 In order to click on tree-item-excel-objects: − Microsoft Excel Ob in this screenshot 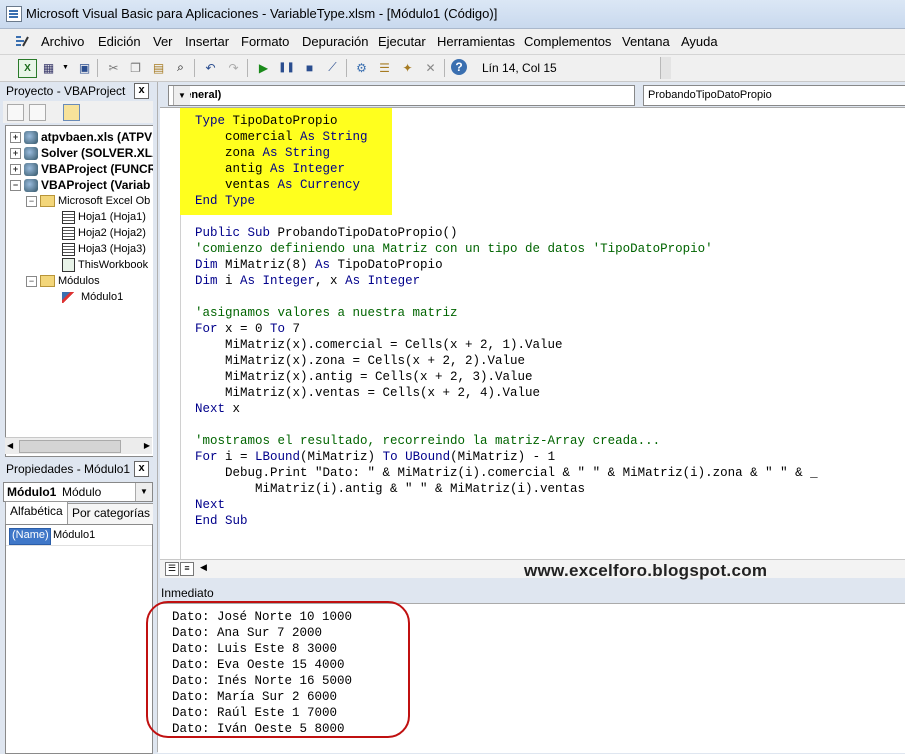, I will do `click(88, 201)`.